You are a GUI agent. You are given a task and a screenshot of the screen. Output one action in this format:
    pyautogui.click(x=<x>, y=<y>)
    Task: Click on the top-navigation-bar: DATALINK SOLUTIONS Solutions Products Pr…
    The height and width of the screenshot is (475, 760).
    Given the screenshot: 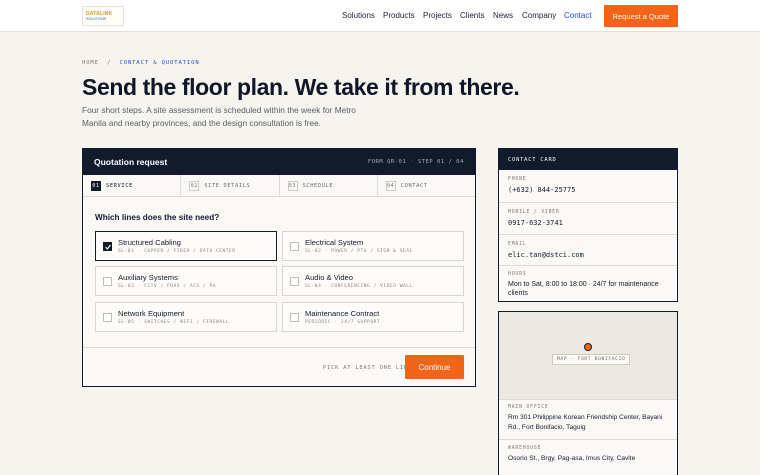 What is the action you would take?
    pyautogui.click(x=380, y=16)
    